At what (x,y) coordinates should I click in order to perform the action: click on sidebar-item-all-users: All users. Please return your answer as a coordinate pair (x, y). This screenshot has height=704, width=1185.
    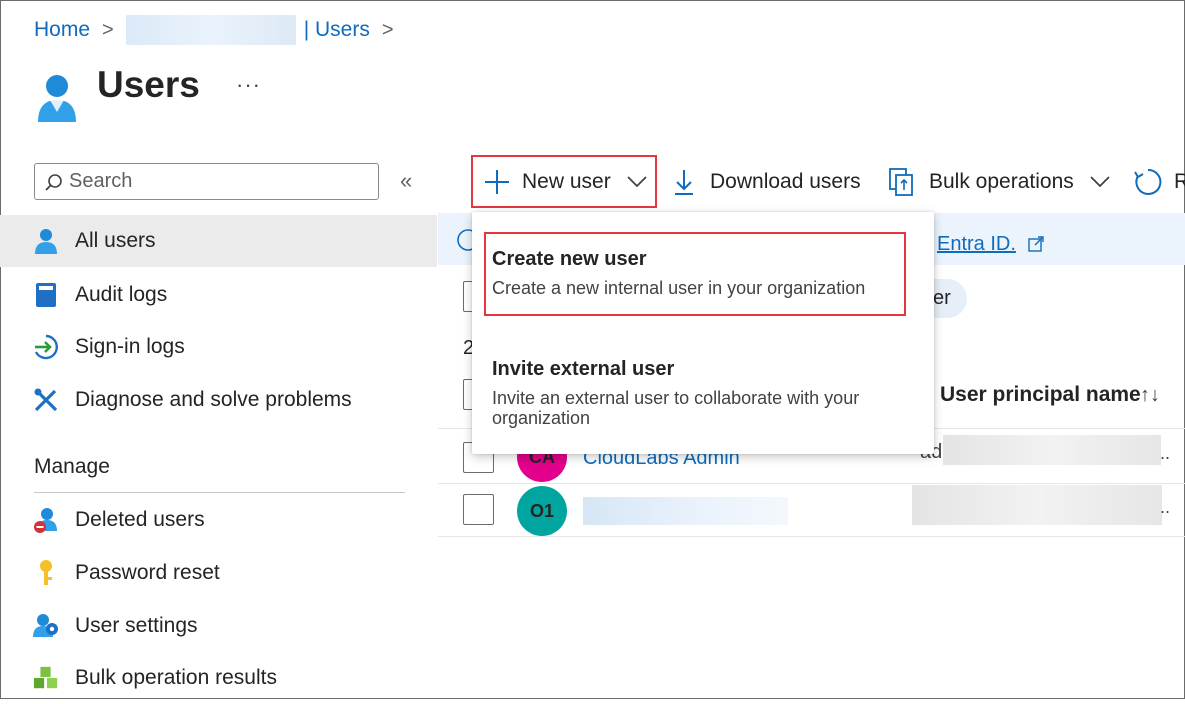
    Looking at the image, I should click on (218, 241).